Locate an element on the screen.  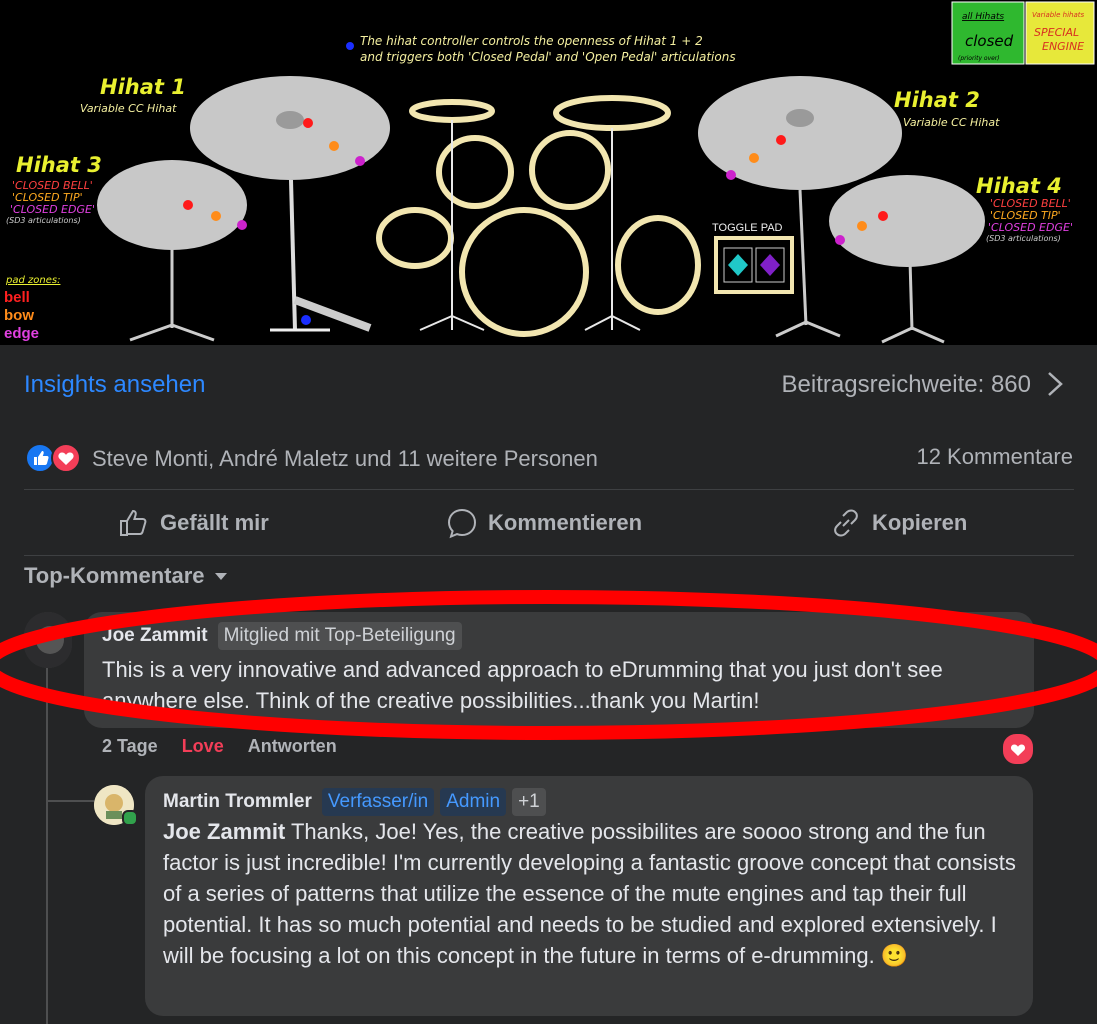
comment-count: 12 Kommentare is located at coordinates (994, 457).